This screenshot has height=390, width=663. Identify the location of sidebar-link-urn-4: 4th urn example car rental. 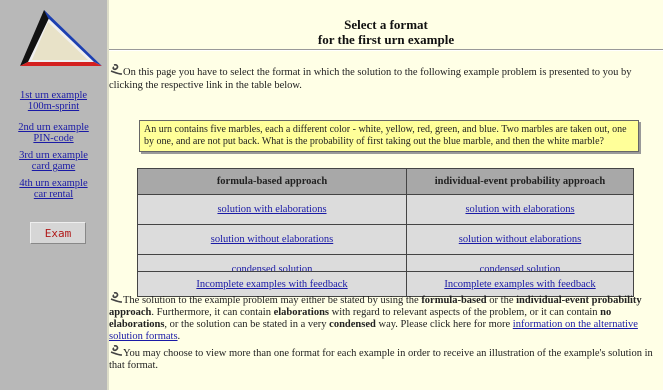
(53, 189).